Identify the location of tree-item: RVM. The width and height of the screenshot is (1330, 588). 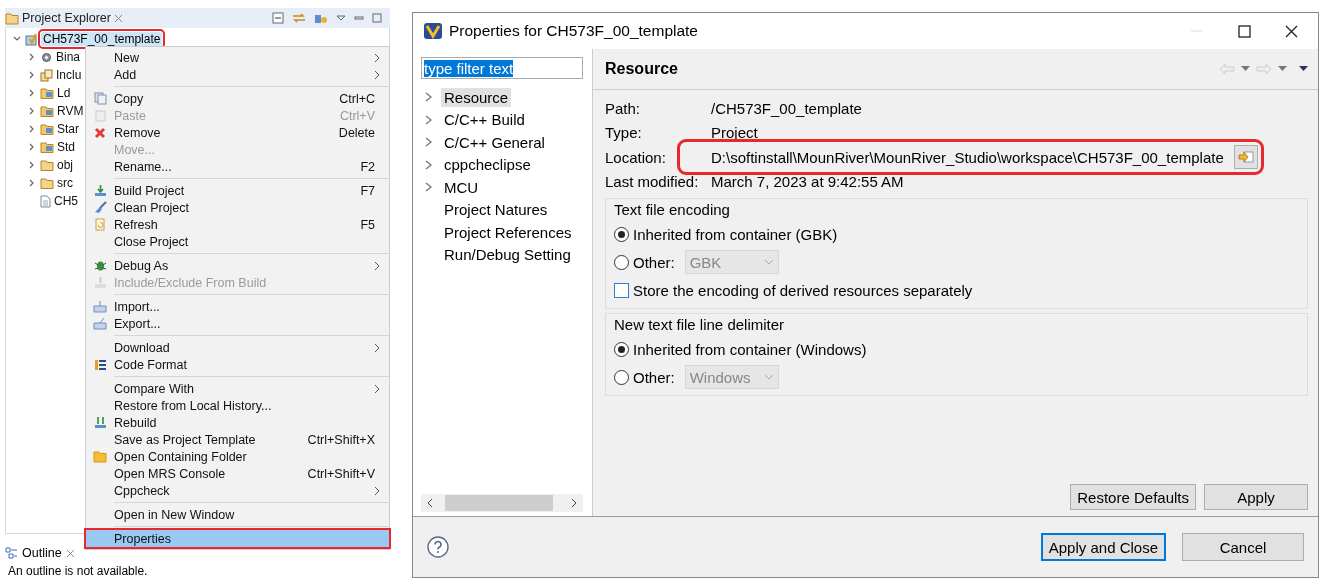
(70, 111).